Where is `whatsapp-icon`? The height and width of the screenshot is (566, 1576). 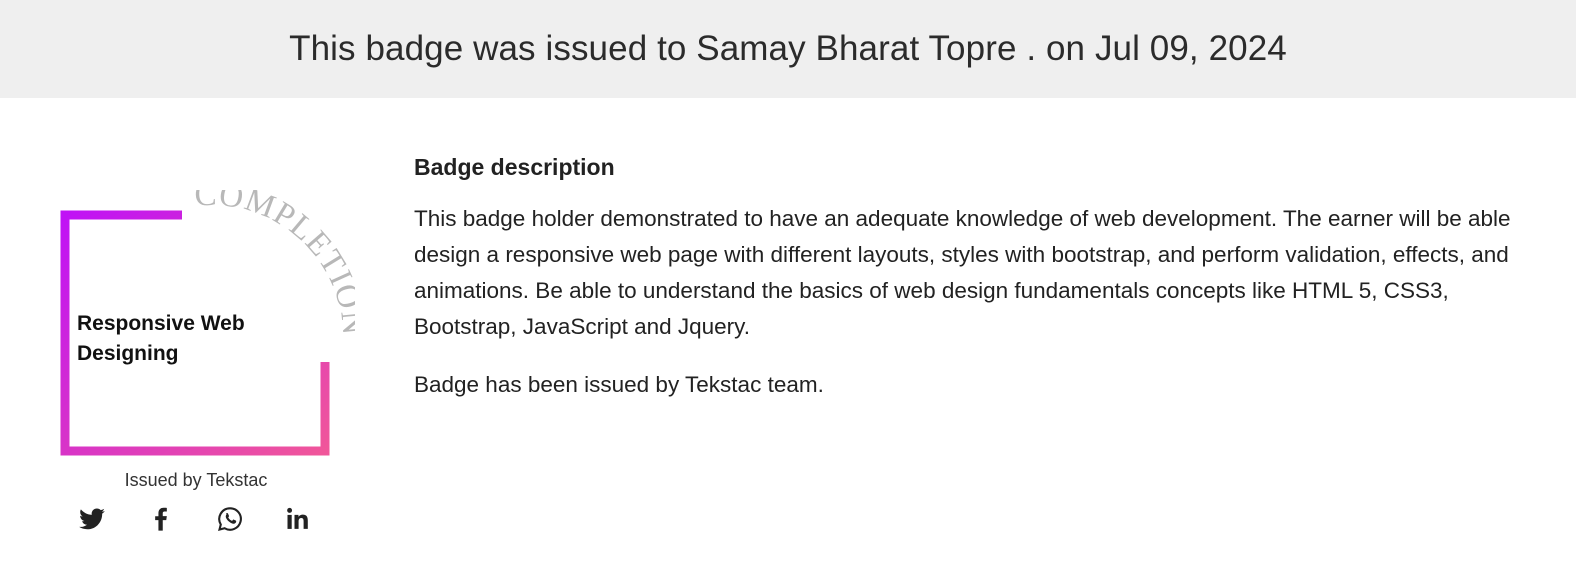
whatsapp-icon is located at coordinates (230, 519).